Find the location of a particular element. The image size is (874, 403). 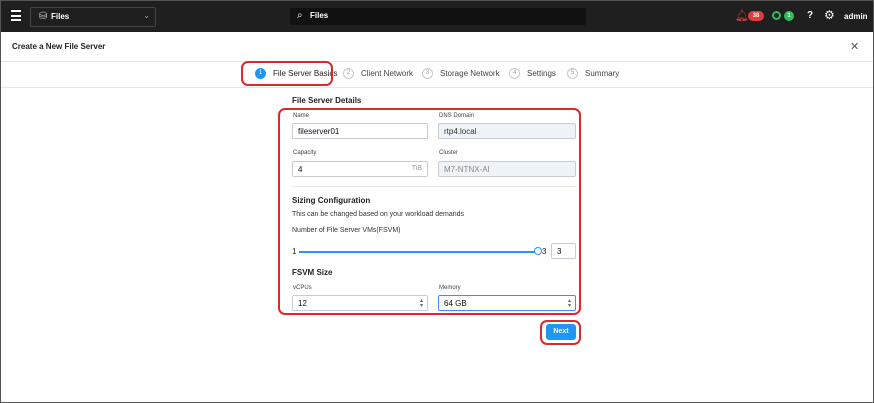

vcpus-select: 12 ▴ ▾ is located at coordinates (360, 303).